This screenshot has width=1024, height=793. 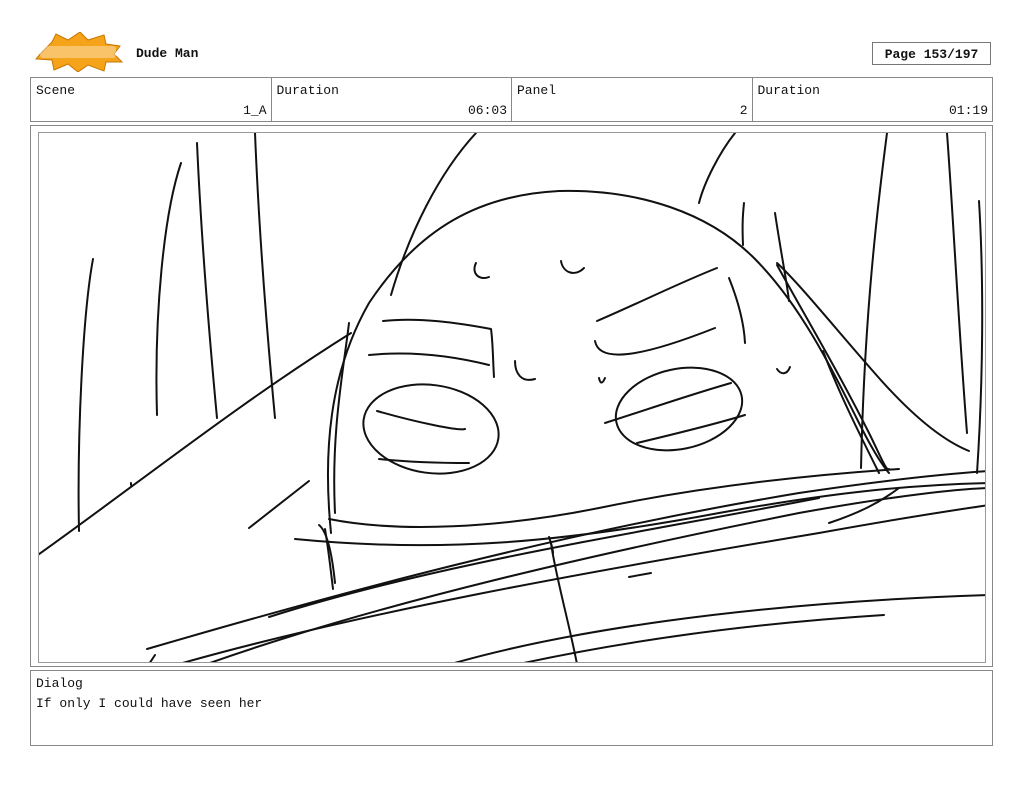 I want to click on scene-duration-cell: Duration 06:03, so click(x=392, y=99).